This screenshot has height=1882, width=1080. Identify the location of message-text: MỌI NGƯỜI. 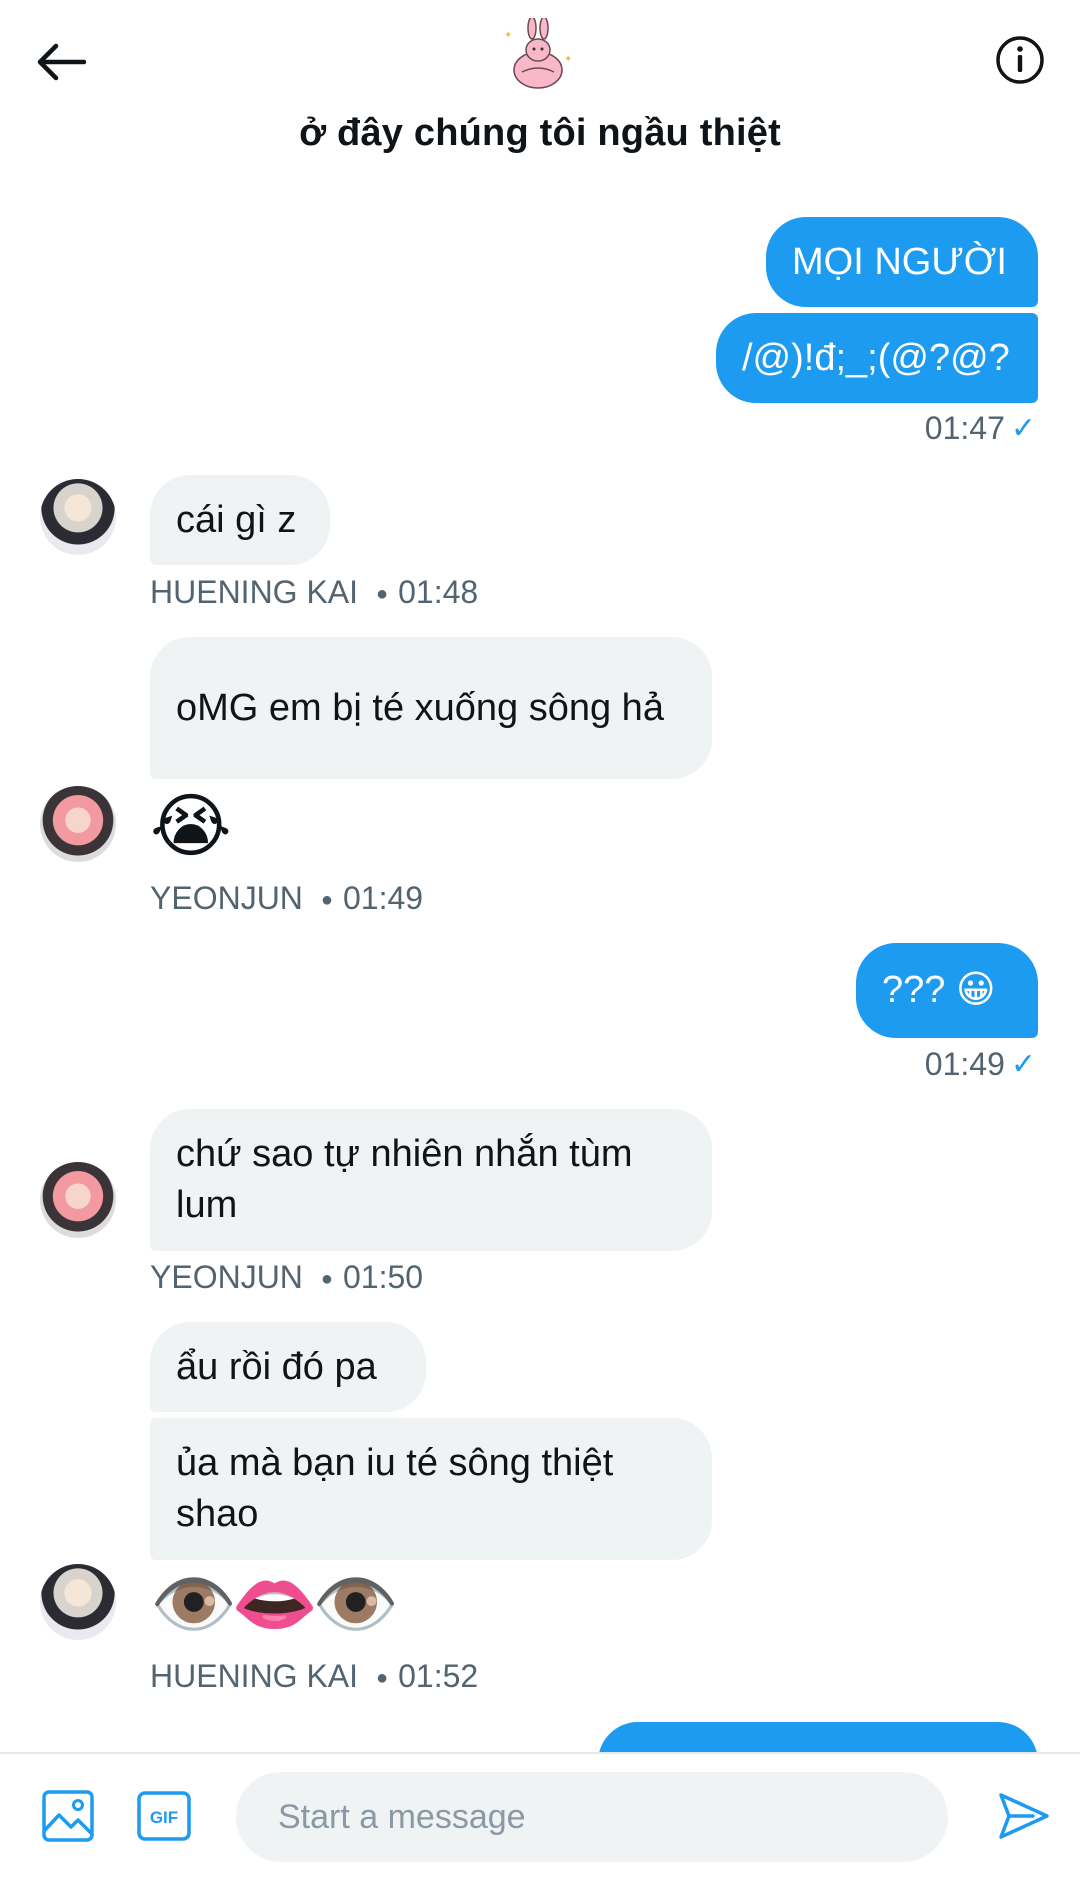
(899, 261).